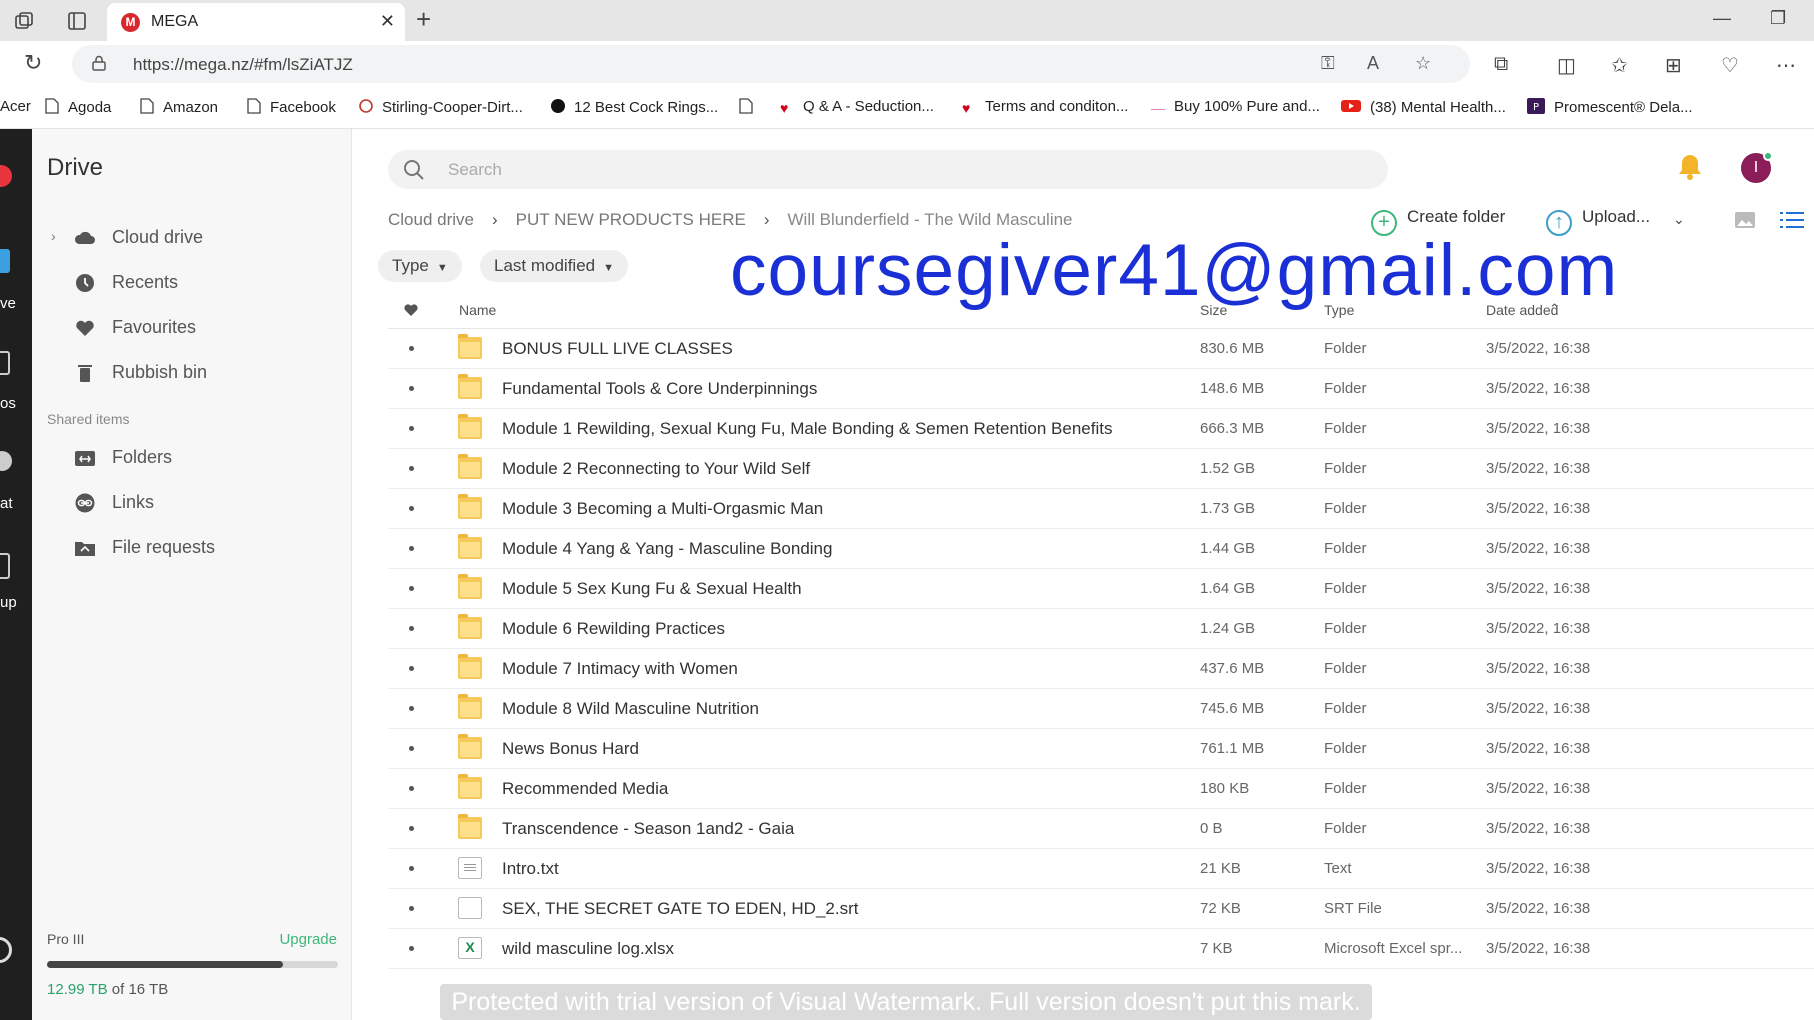  Describe the element at coordinates (1101, 869) in the screenshot. I see `table-row: Intro.txt 21 KB Text 3/5/2022, 16:38` at that location.